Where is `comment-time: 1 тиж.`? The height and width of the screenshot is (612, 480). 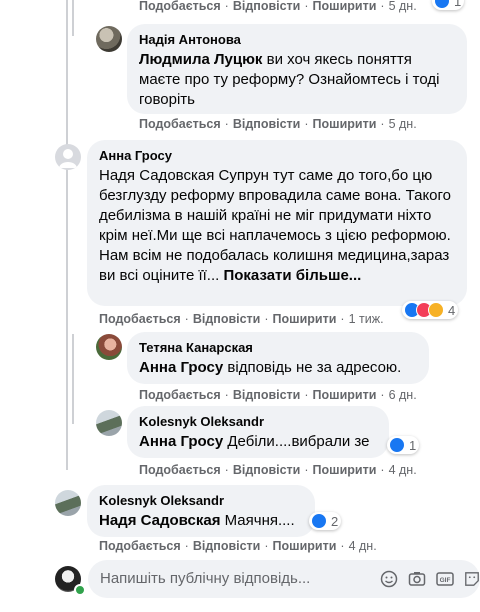 comment-time: 1 тиж. is located at coordinates (366, 319).